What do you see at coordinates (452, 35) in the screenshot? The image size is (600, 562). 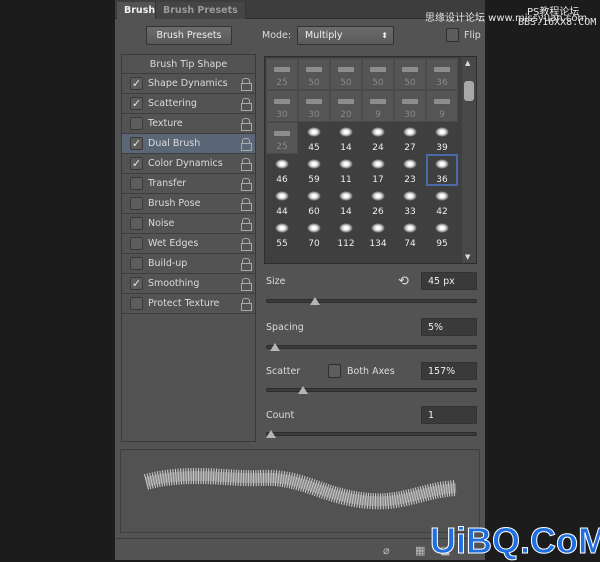 I see `flip-checkbox` at bounding box center [452, 35].